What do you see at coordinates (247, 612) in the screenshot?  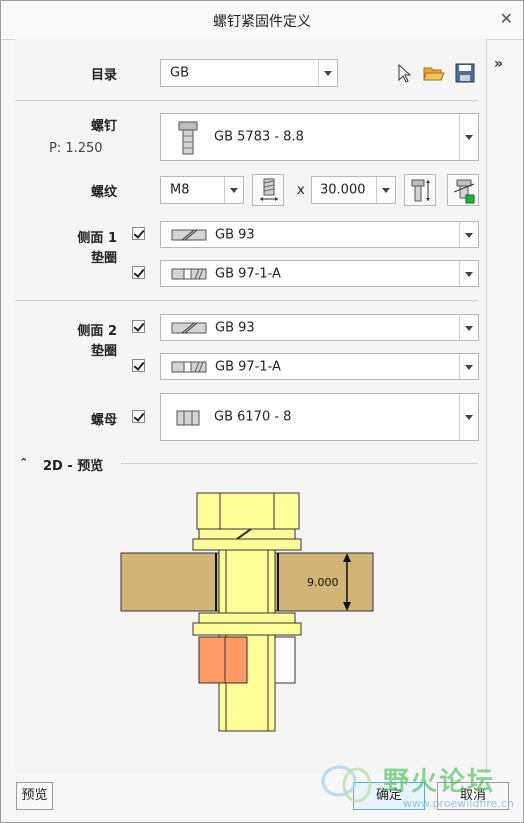 I see `fastener-2d-preview: 9.000` at bounding box center [247, 612].